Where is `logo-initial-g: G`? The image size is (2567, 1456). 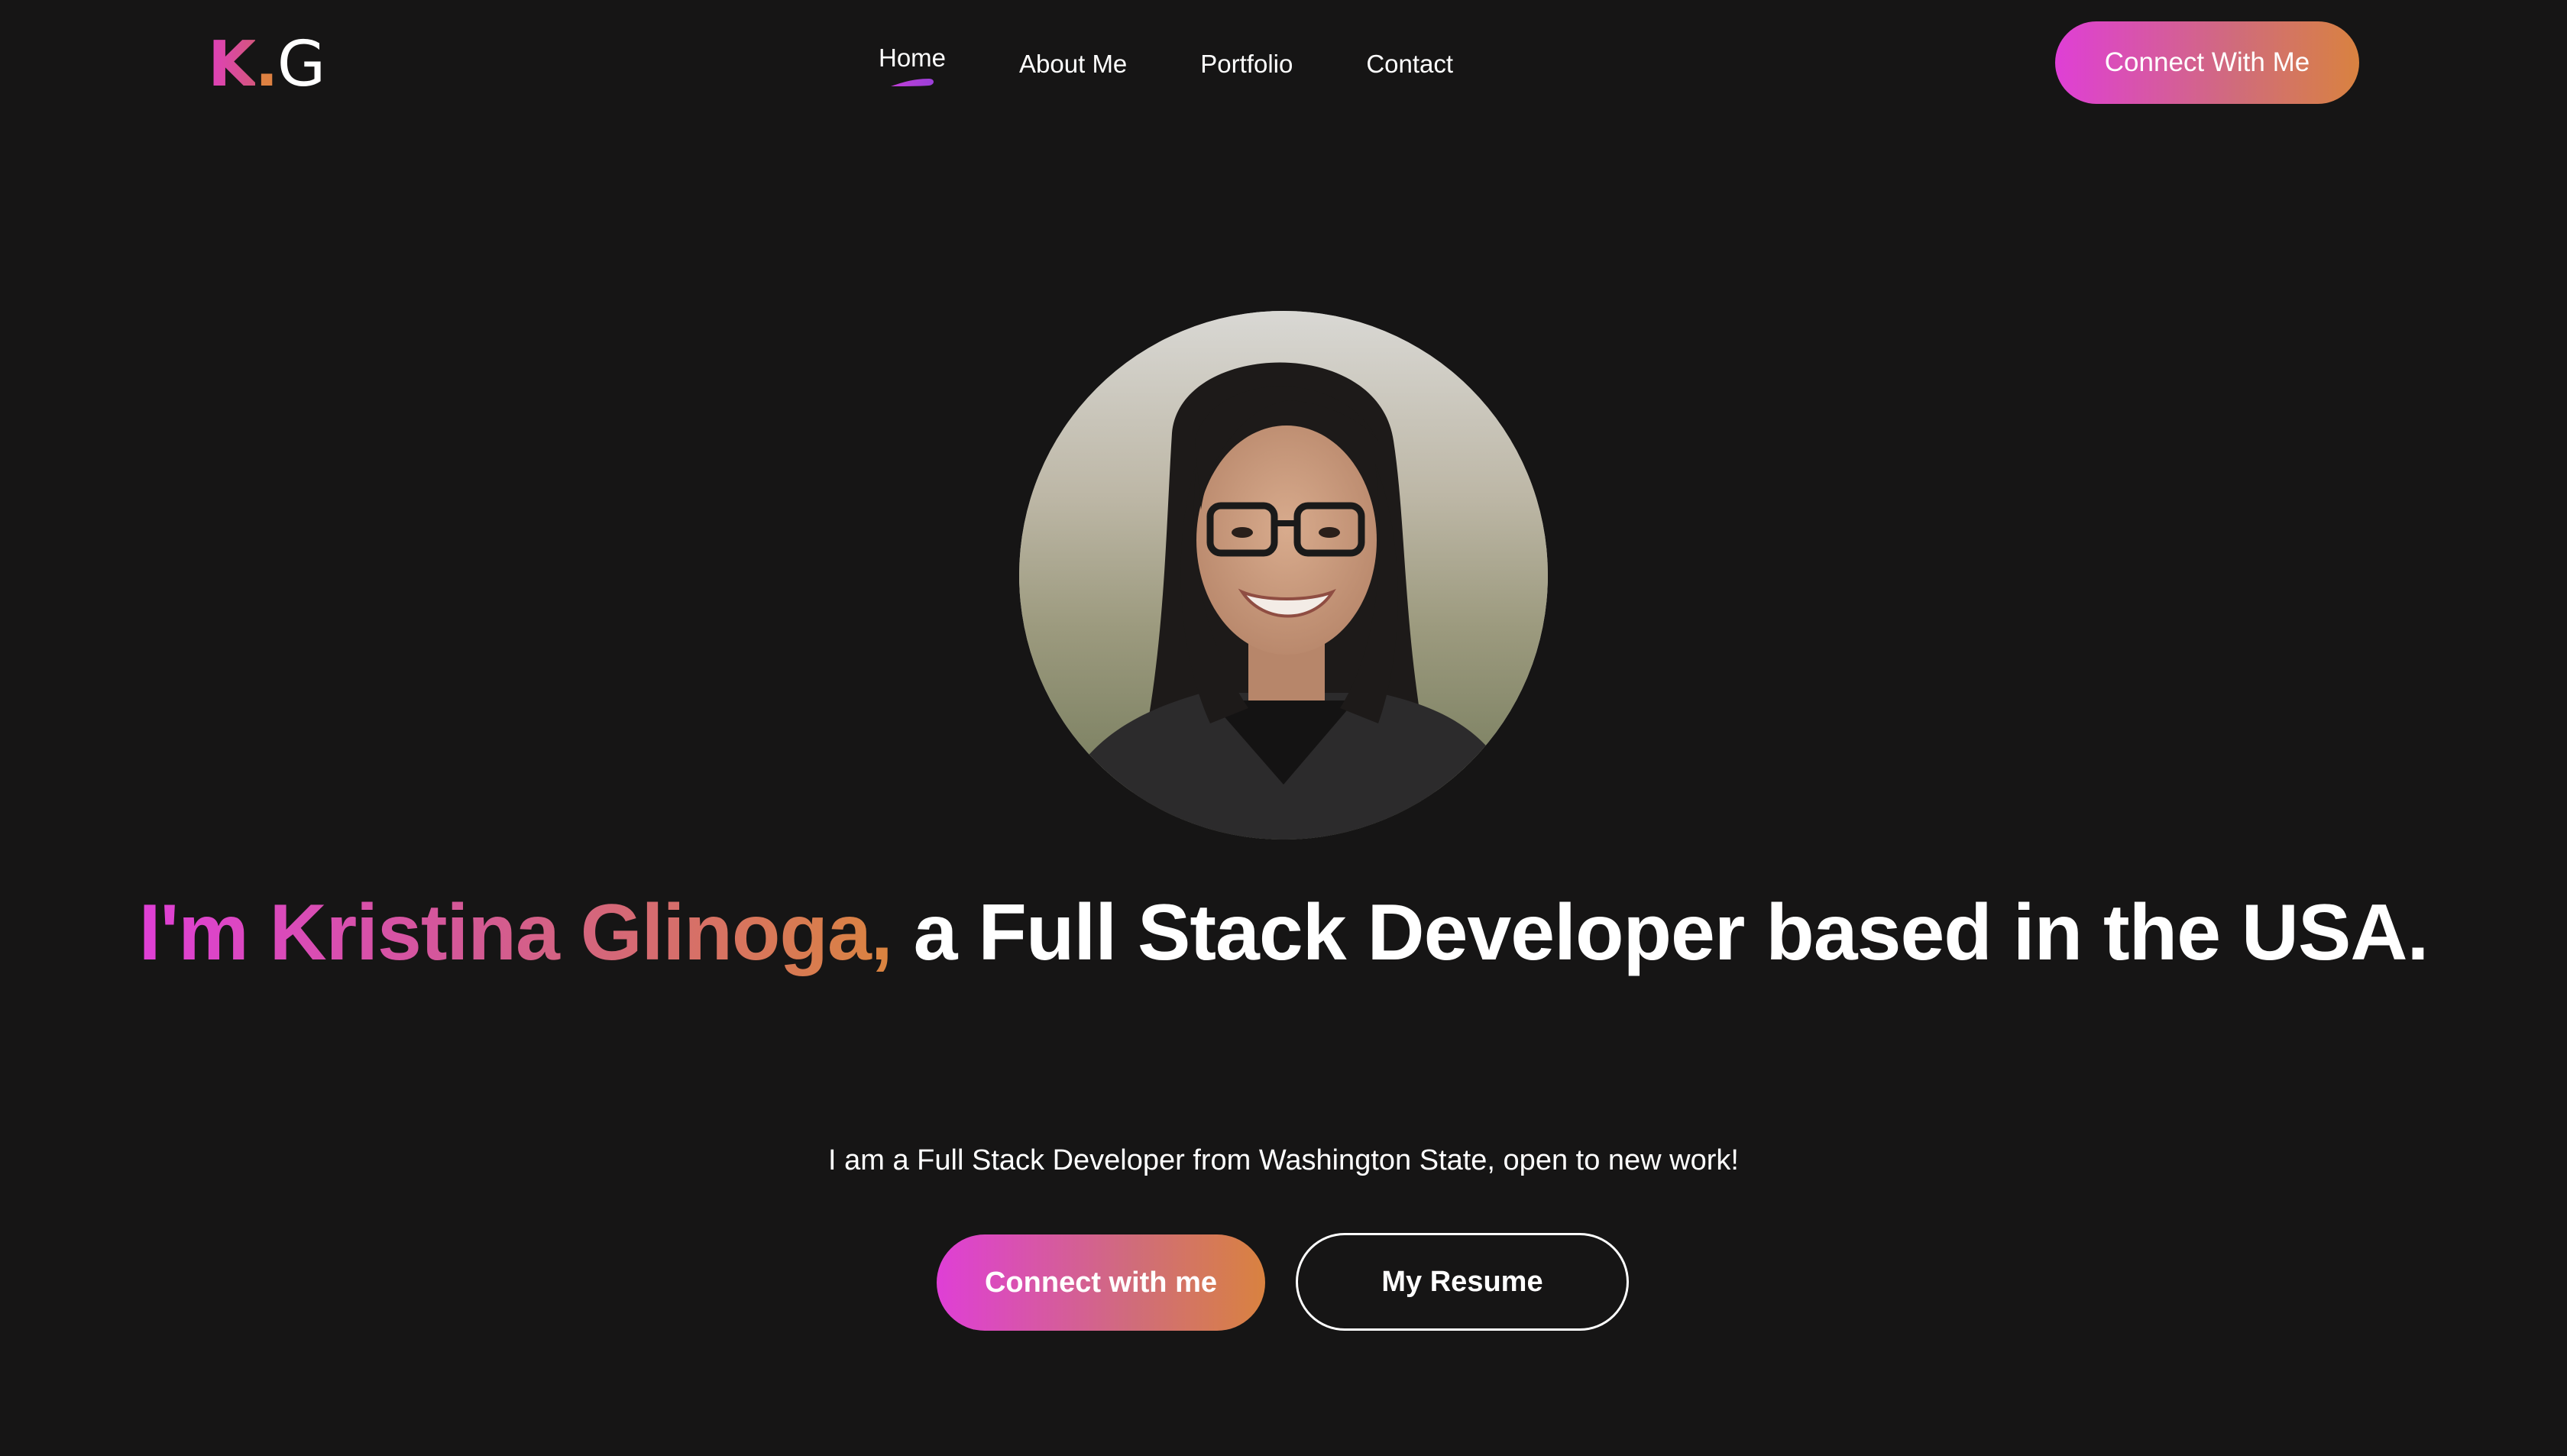 logo-initial-g: G is located at coordinates (301, 64).